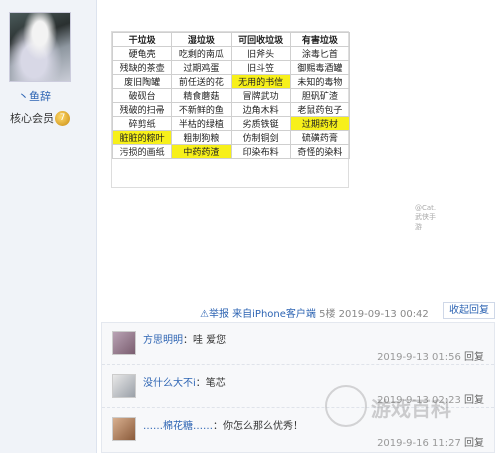  I want to click on table-cell: 碎剪纸, so click(142, 123).